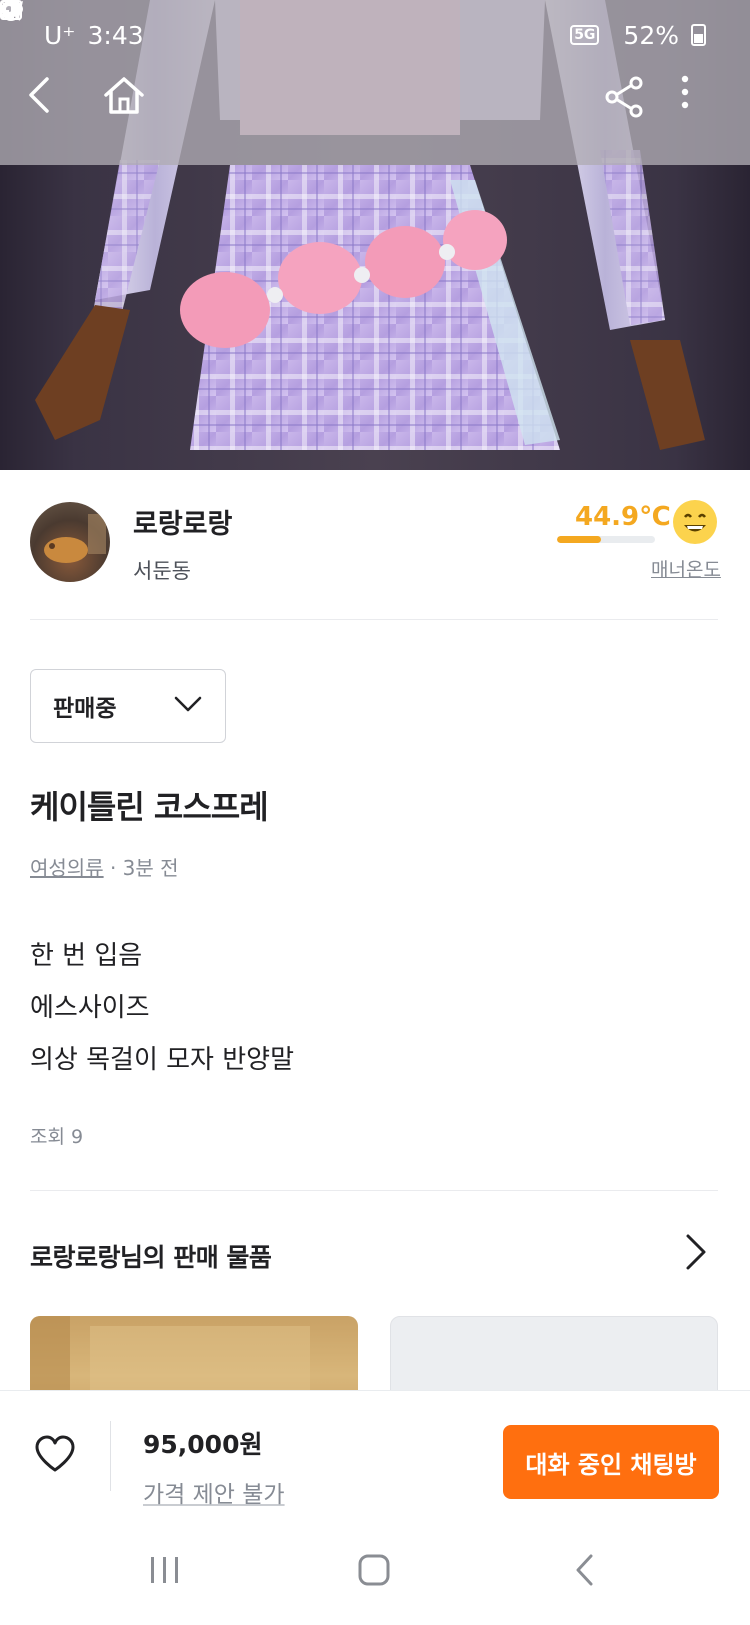 This screenshot has height=1625, width=750. Describe the element at coordinates (695, 522) in the screenshot. I see `smile-face-icon` at that location.